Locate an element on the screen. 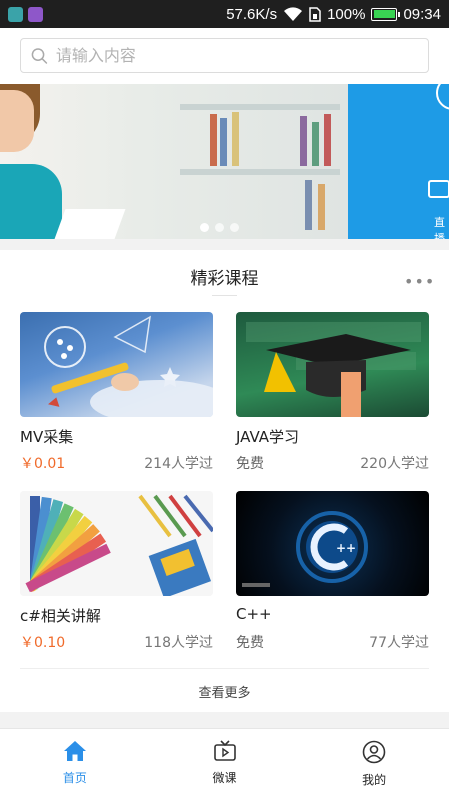 This screenshot has width=449, height=800. battery-percent: 100% is located at coordinates (346, 14).